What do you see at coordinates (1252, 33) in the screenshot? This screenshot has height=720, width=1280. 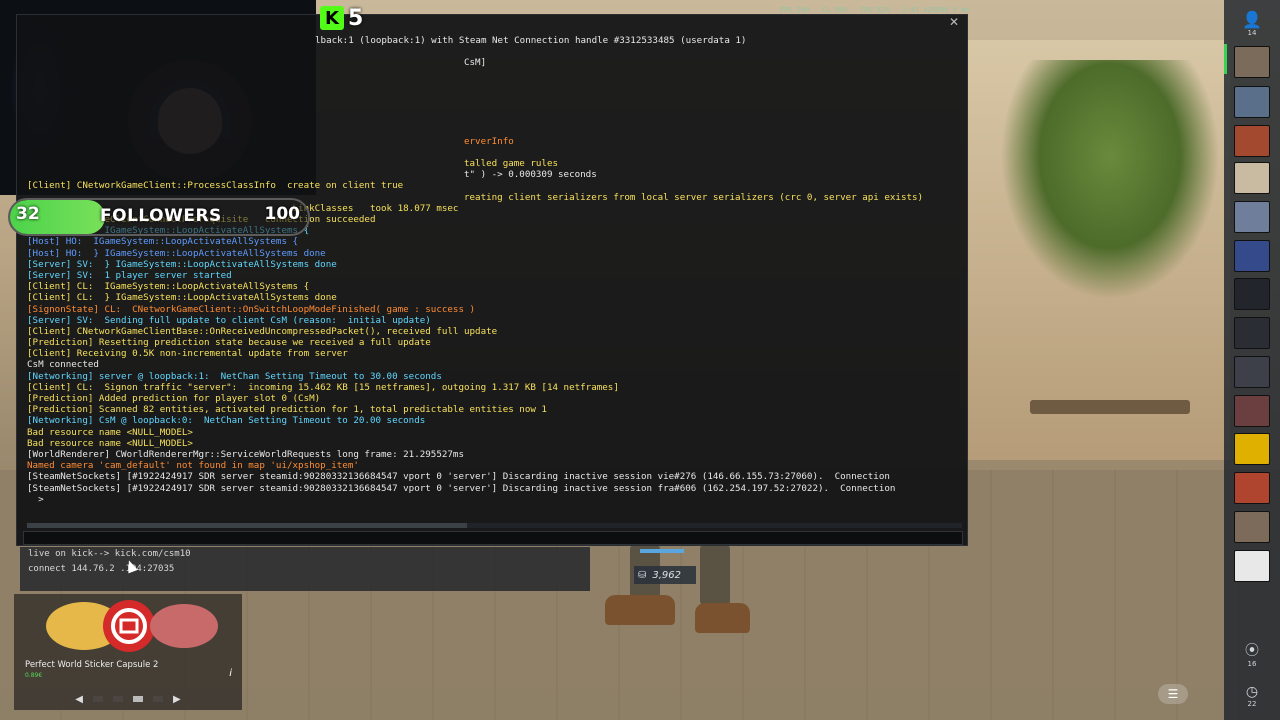 I see `friends-count: 14` at bounding box center [1252, 33].